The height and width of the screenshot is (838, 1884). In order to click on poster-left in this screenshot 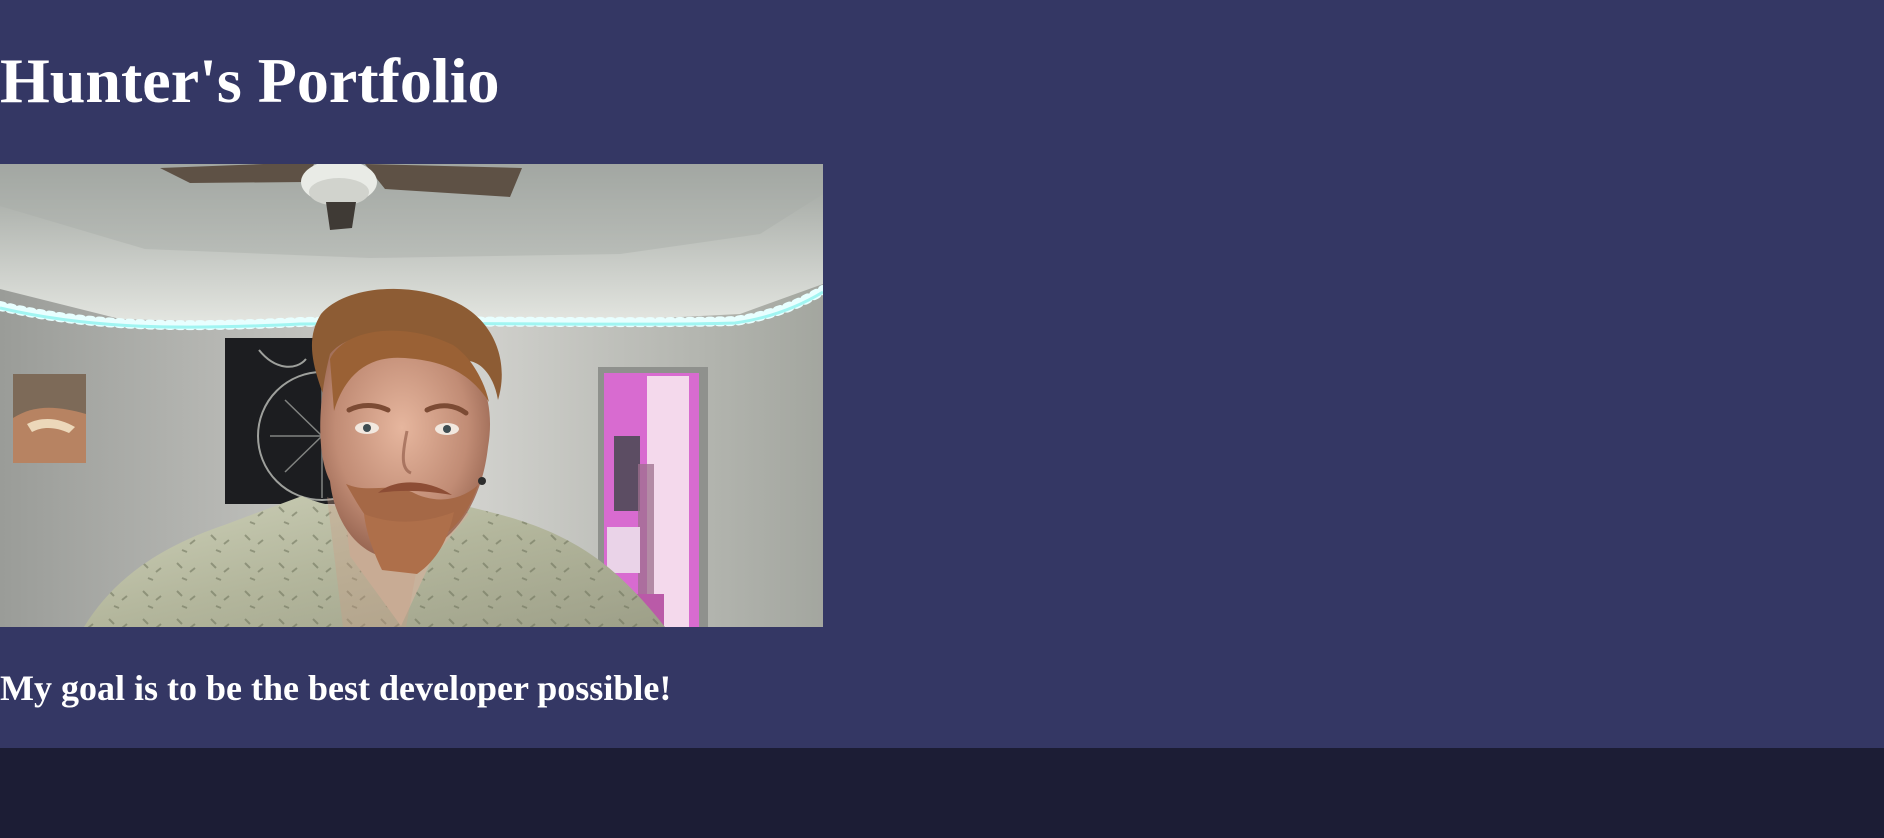, I will do `click(49, 418)`.